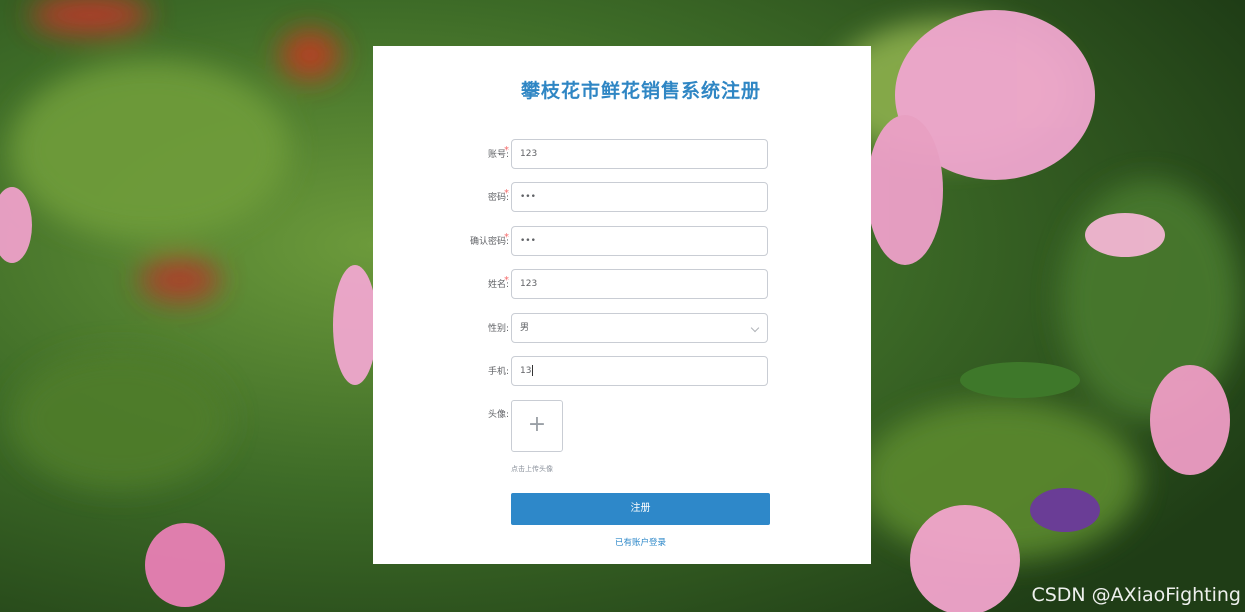  Describe the element at coordinates (498, 329) in the screenshot. I see `gender-label: 性别:` at that location.